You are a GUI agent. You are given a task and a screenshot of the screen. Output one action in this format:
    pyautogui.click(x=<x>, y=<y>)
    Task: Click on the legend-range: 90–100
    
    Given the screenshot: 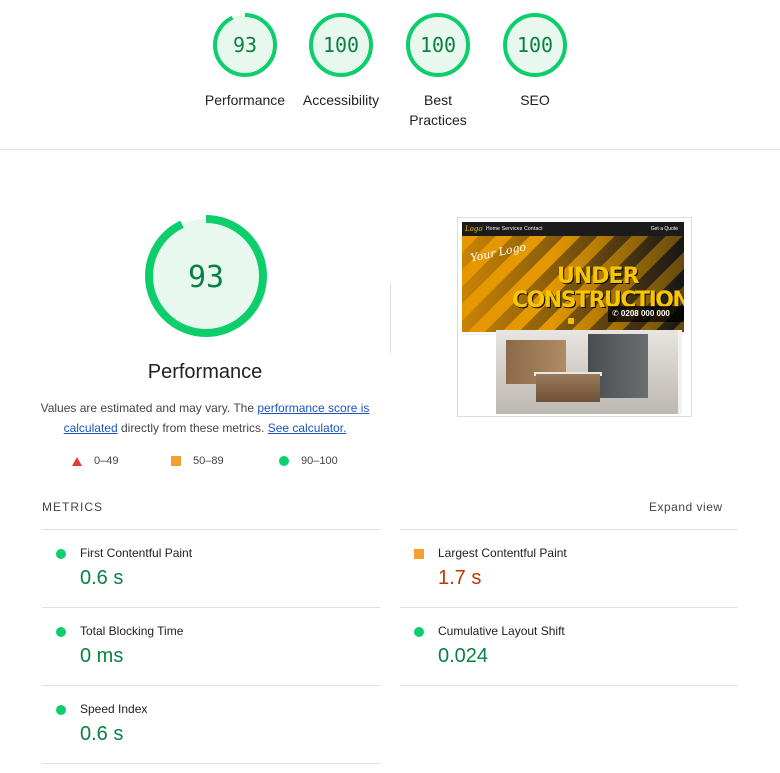 What is the action you would take?
    pyautogui.click(x=319, y=461)
    